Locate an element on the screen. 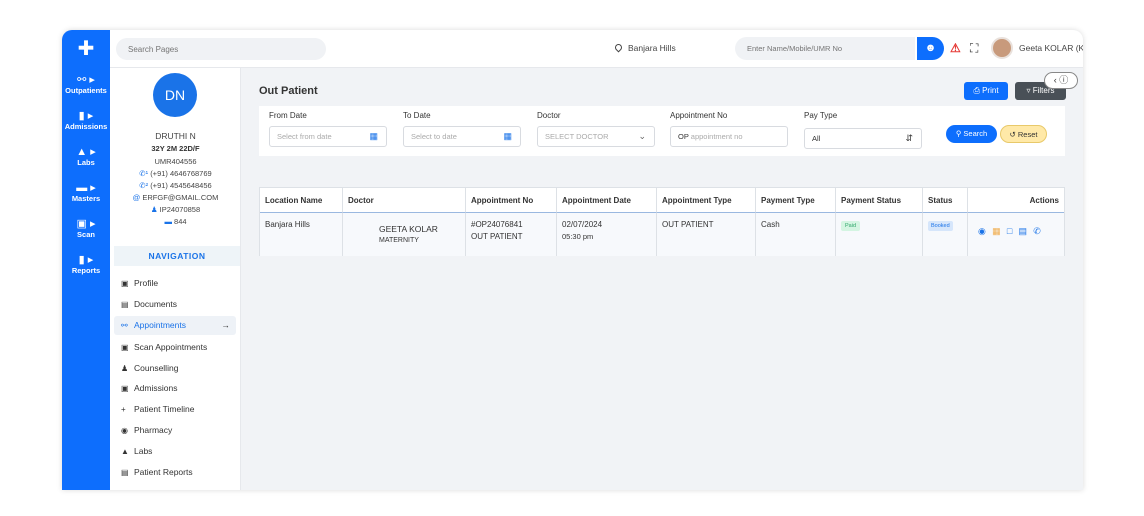  rail-item-scan: ▣ ▸ Scan is located at coordinates (86, 229).